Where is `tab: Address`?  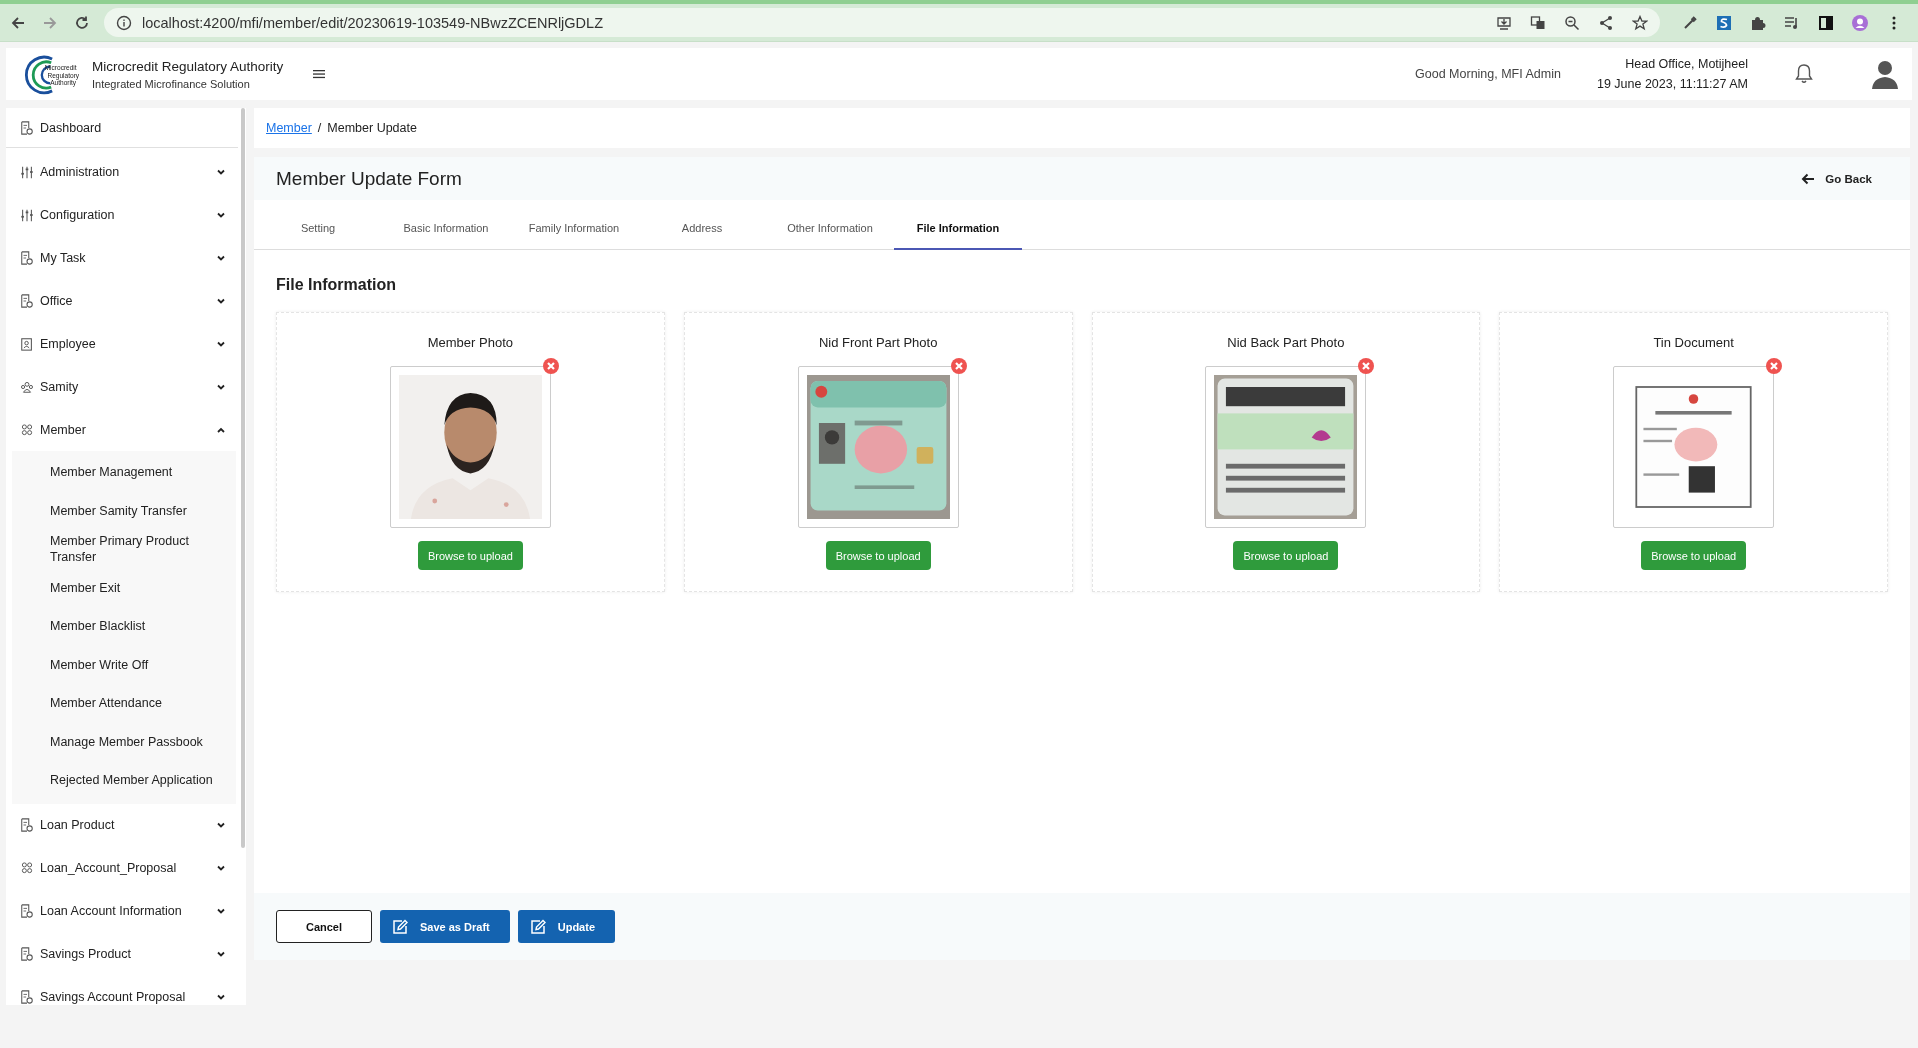
tab: Address is located at coordinates (702, 225).